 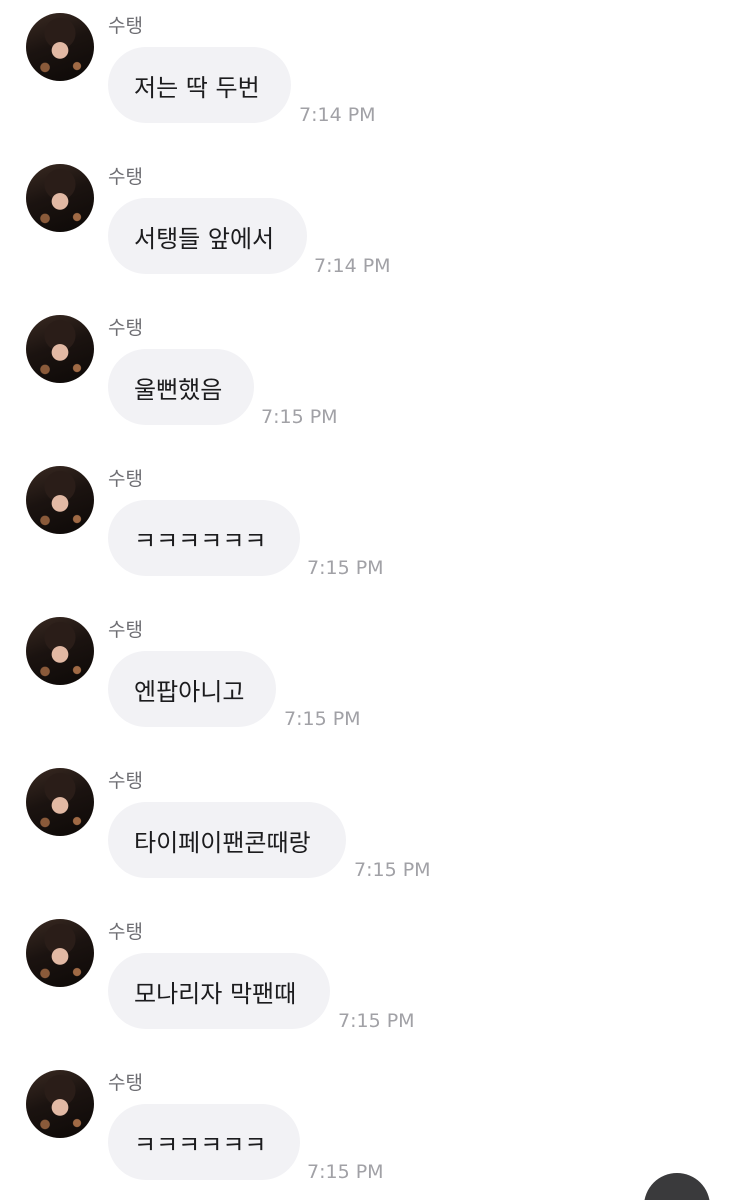 What do you see at coordinates (215, 993) in the screenshot?
I see `message-text: 모나리자 막팬때` at bounding box center [215, 993].